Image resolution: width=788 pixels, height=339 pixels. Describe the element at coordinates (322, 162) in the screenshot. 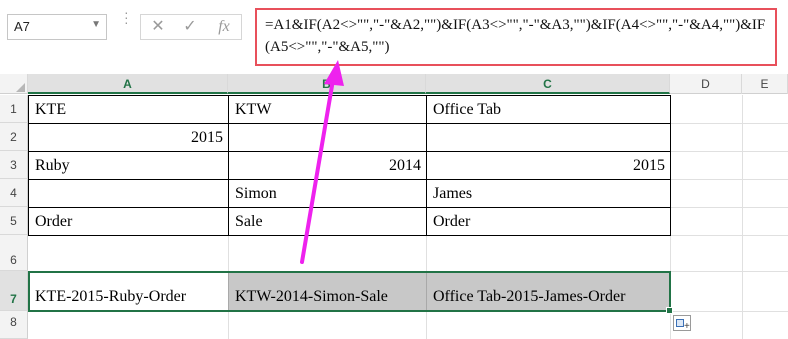

I see `annotation-arrow-icon` at that location.